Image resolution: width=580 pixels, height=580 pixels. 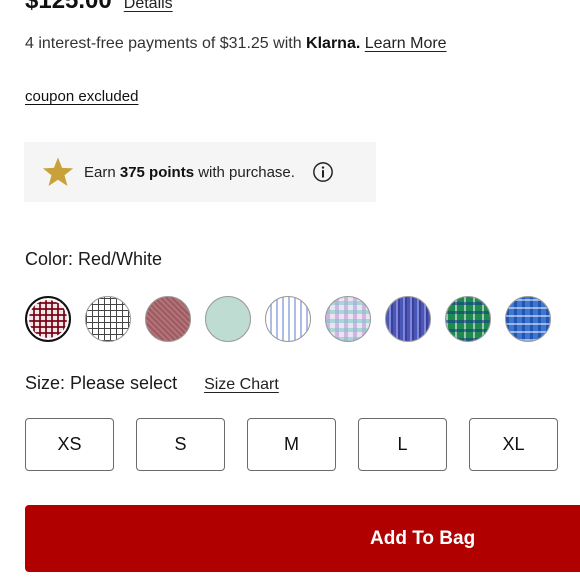 I want to click on add-to-bag-button: Add To Bag, so click(x=302, y=538).